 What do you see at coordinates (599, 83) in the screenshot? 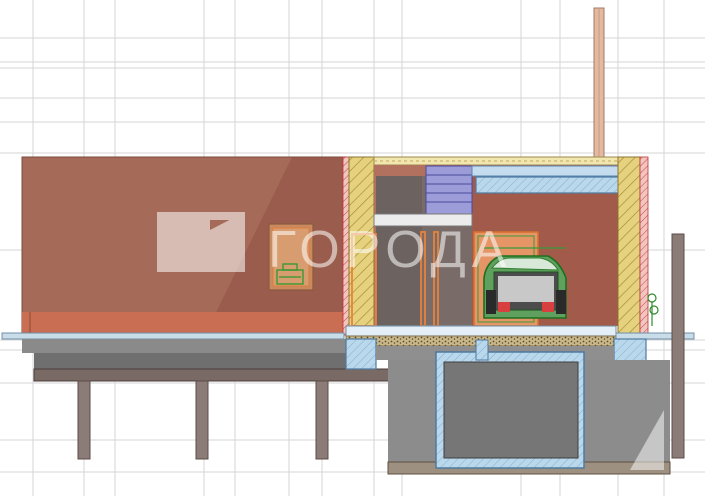
I see `chimney` at bounding box center [599, 83].